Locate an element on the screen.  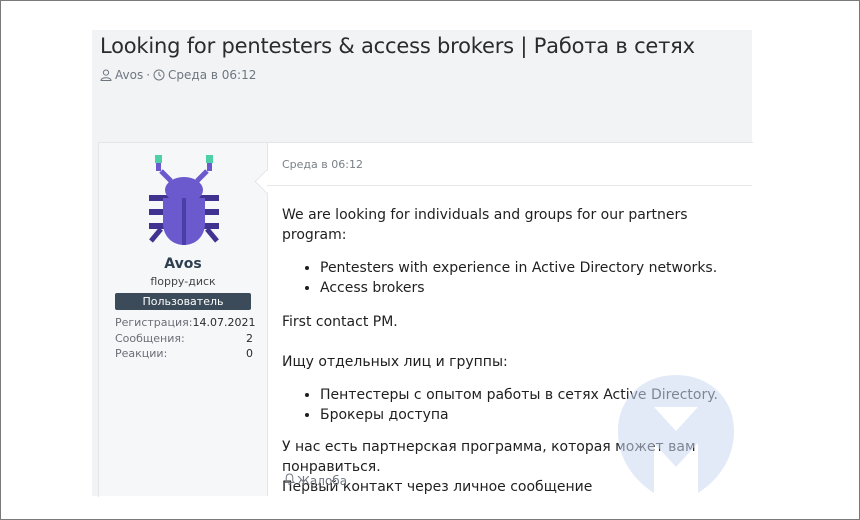
user-banner: Пользователь is located at coordinates (183, 301).